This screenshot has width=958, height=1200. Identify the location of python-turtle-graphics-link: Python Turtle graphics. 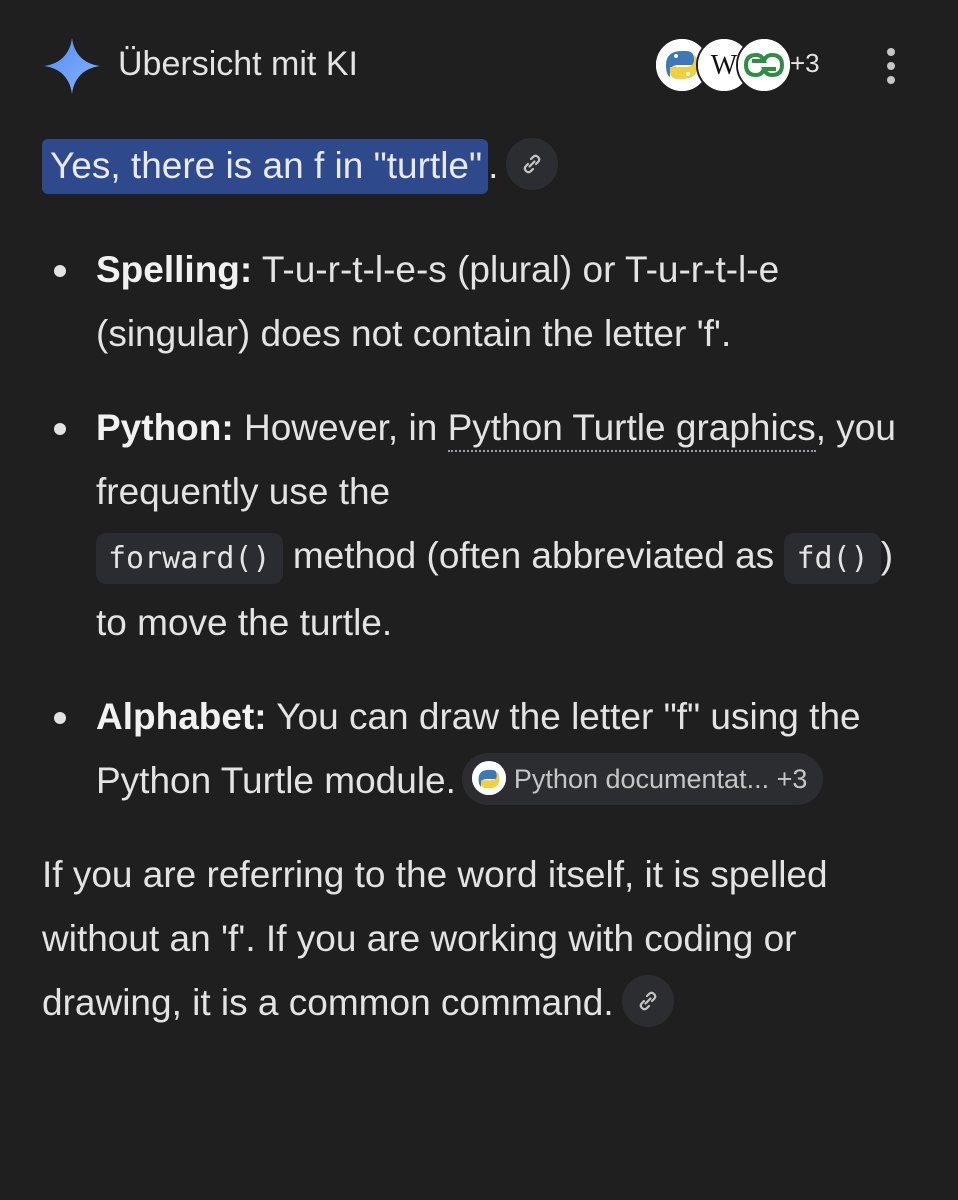
(631, 429).